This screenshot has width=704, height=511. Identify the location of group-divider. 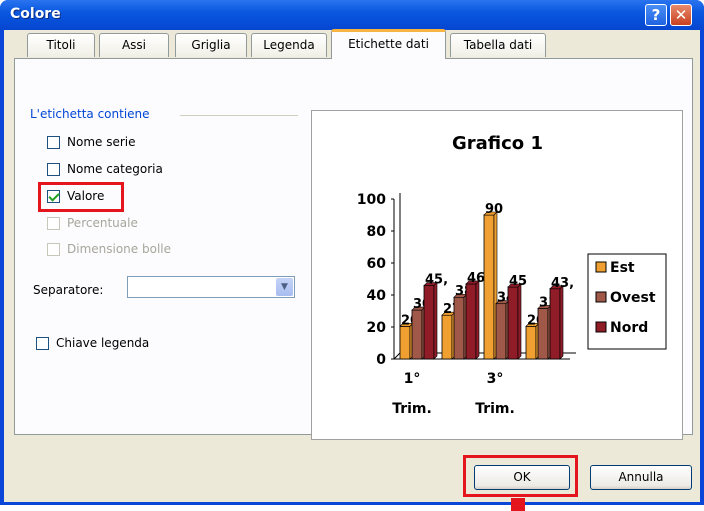
(239, 115).